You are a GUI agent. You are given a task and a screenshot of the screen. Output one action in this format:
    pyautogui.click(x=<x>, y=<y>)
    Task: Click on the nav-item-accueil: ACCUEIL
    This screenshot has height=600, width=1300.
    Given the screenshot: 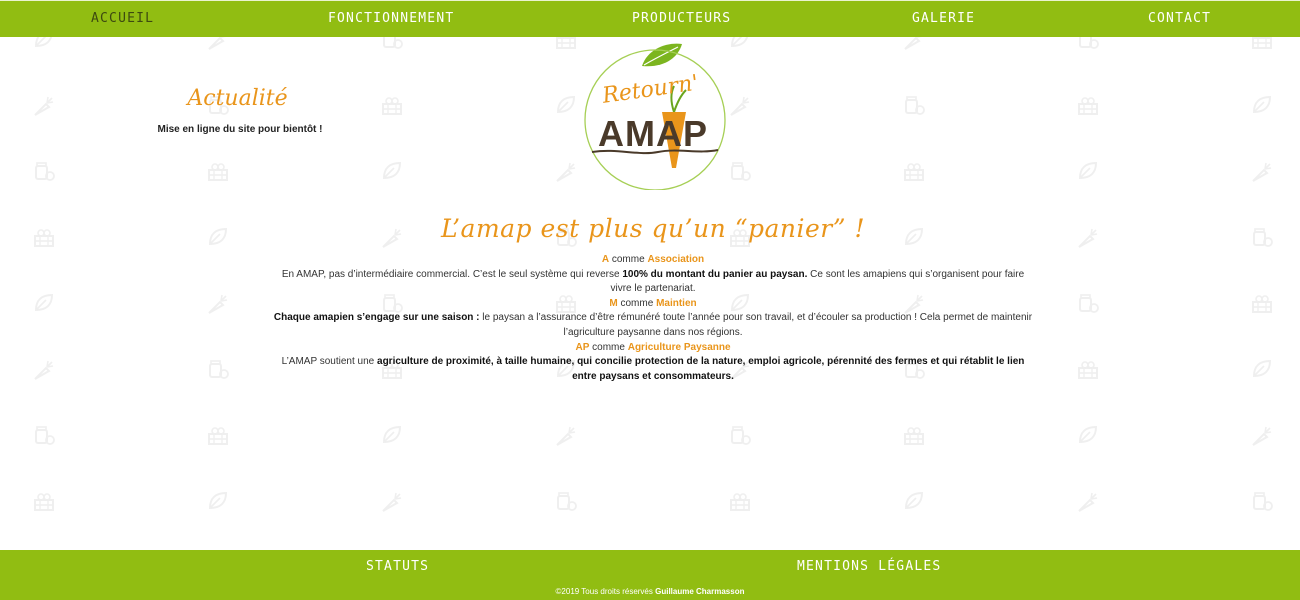 What is the action you would take?
    pyautogui.click(x=122, y=18)
    